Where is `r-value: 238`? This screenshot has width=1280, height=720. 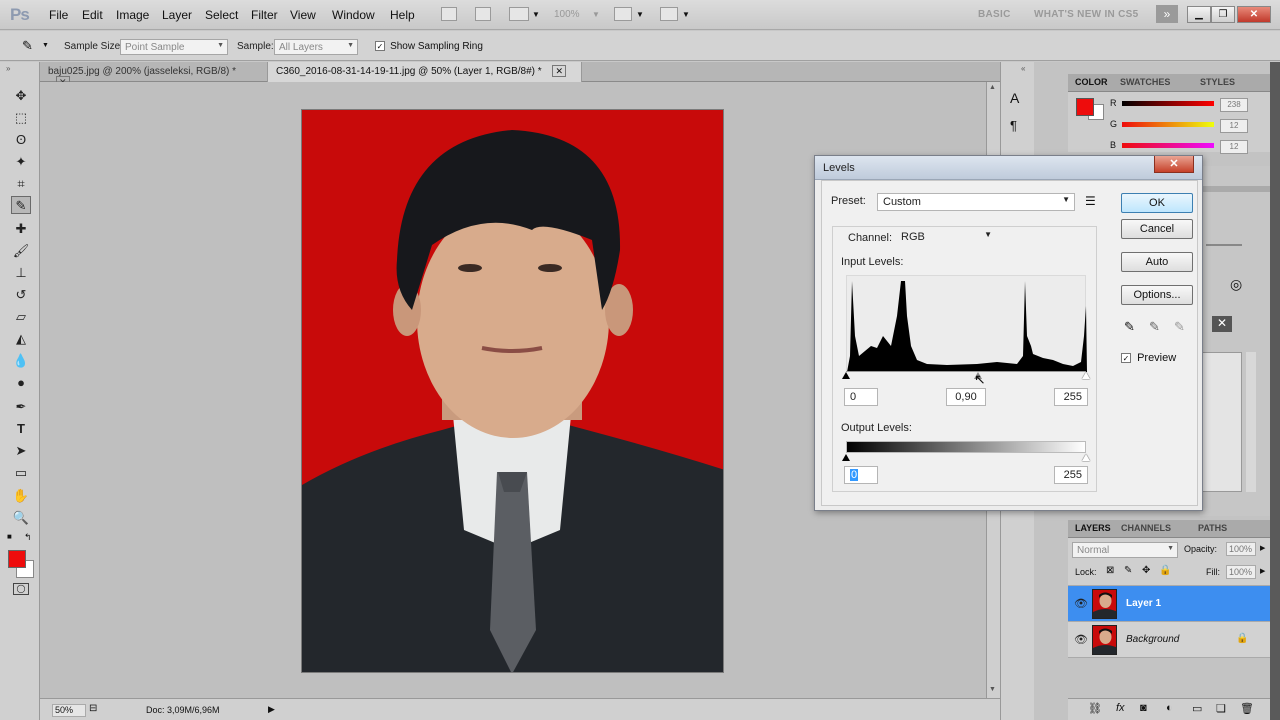
r-value: 238 is located at coordinates (1234, 105).